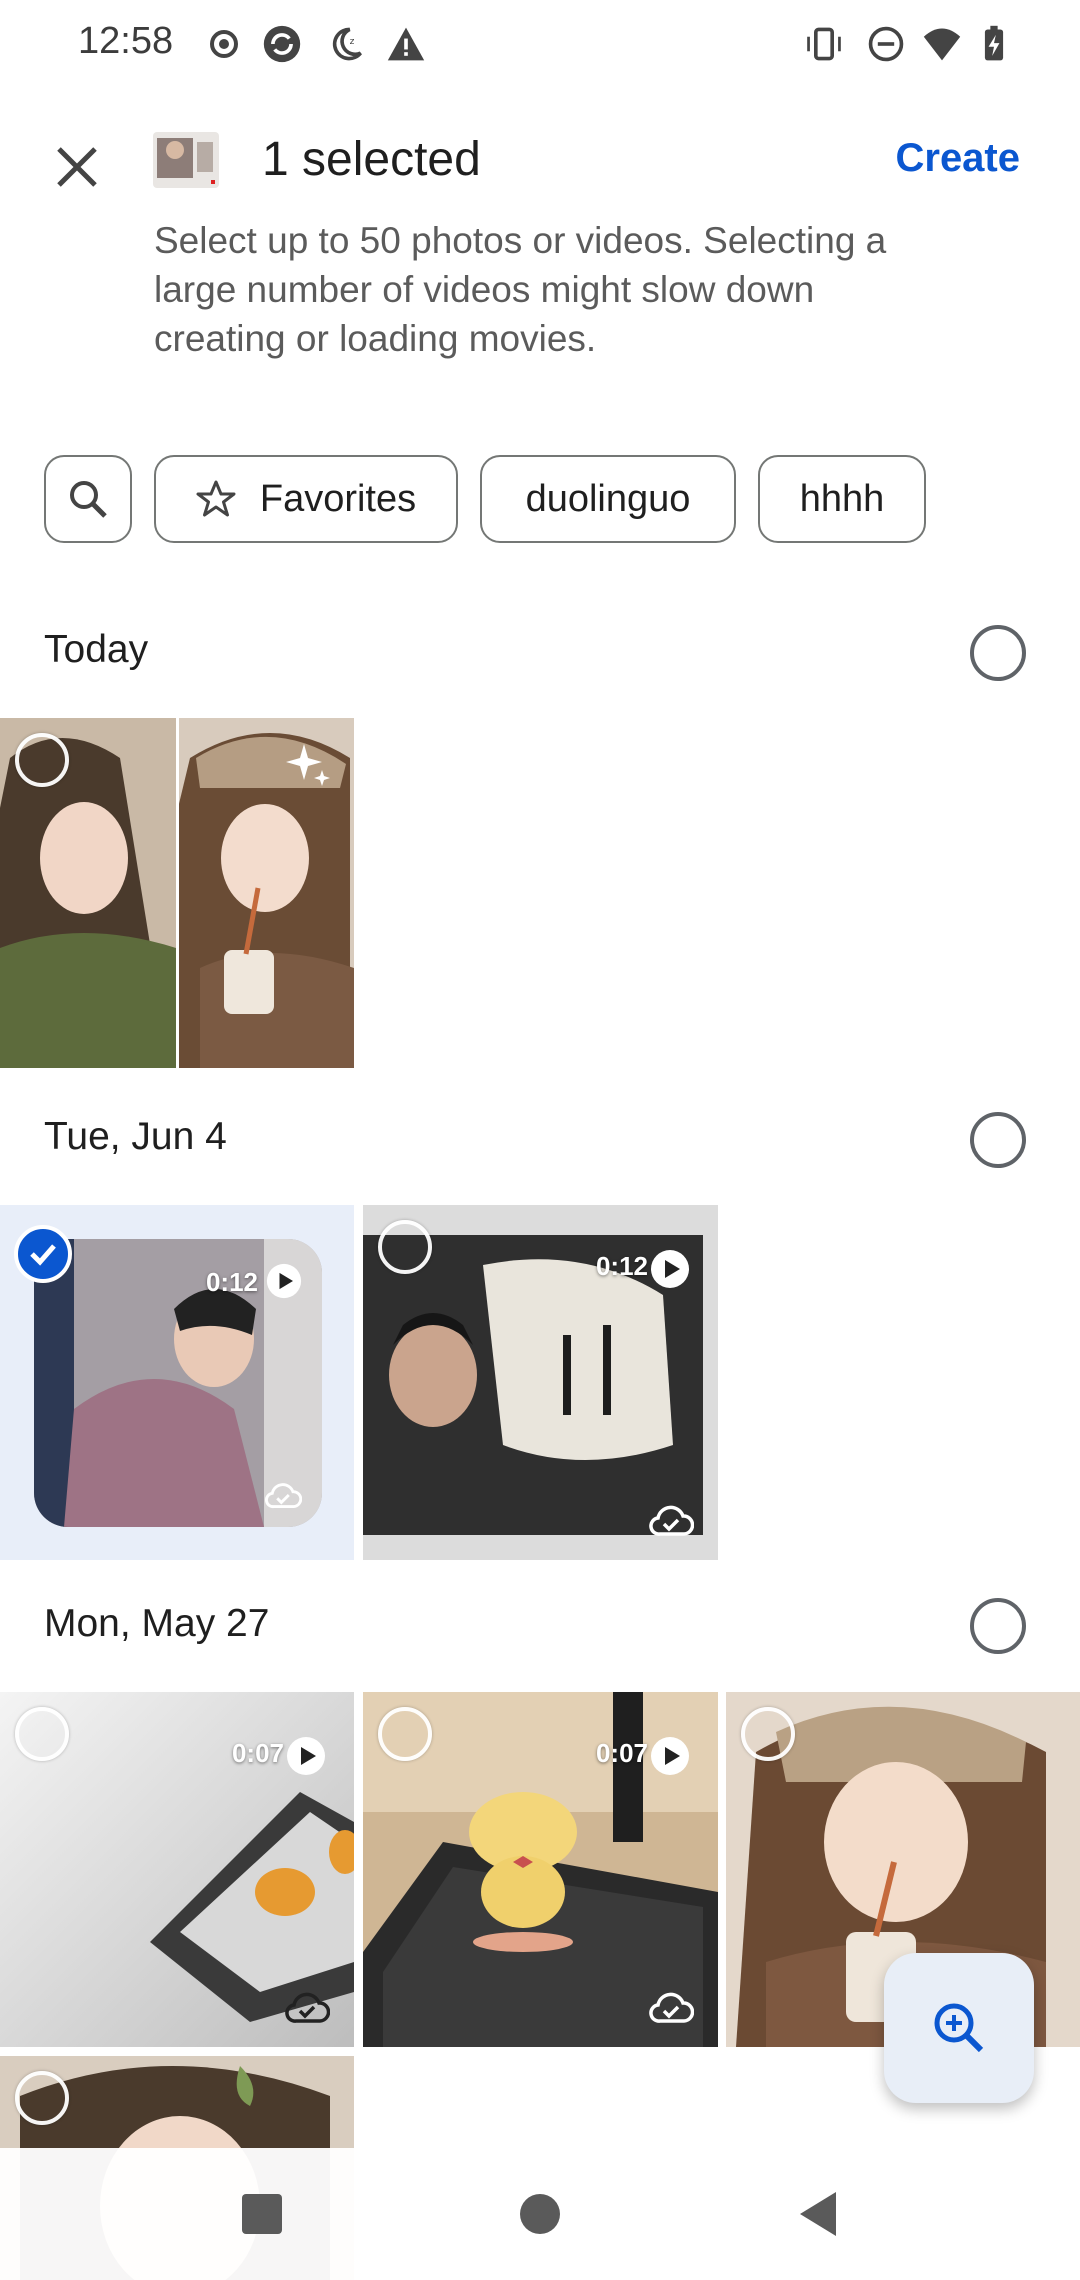 This screenshot has width=1080, height=2280. Describe the element at coordinates (540, 160) in the screenshot. I see `selection-header: 1 selected Create` at that location.